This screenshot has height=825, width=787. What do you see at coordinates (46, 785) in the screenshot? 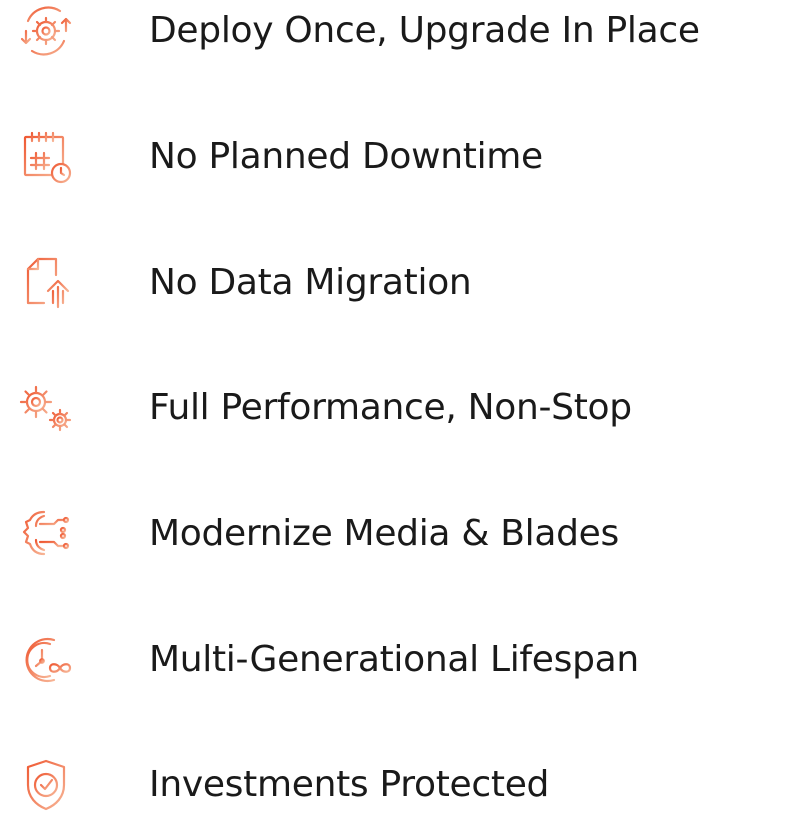
I see `shield-check-icon` at bounding box center [46, 785].